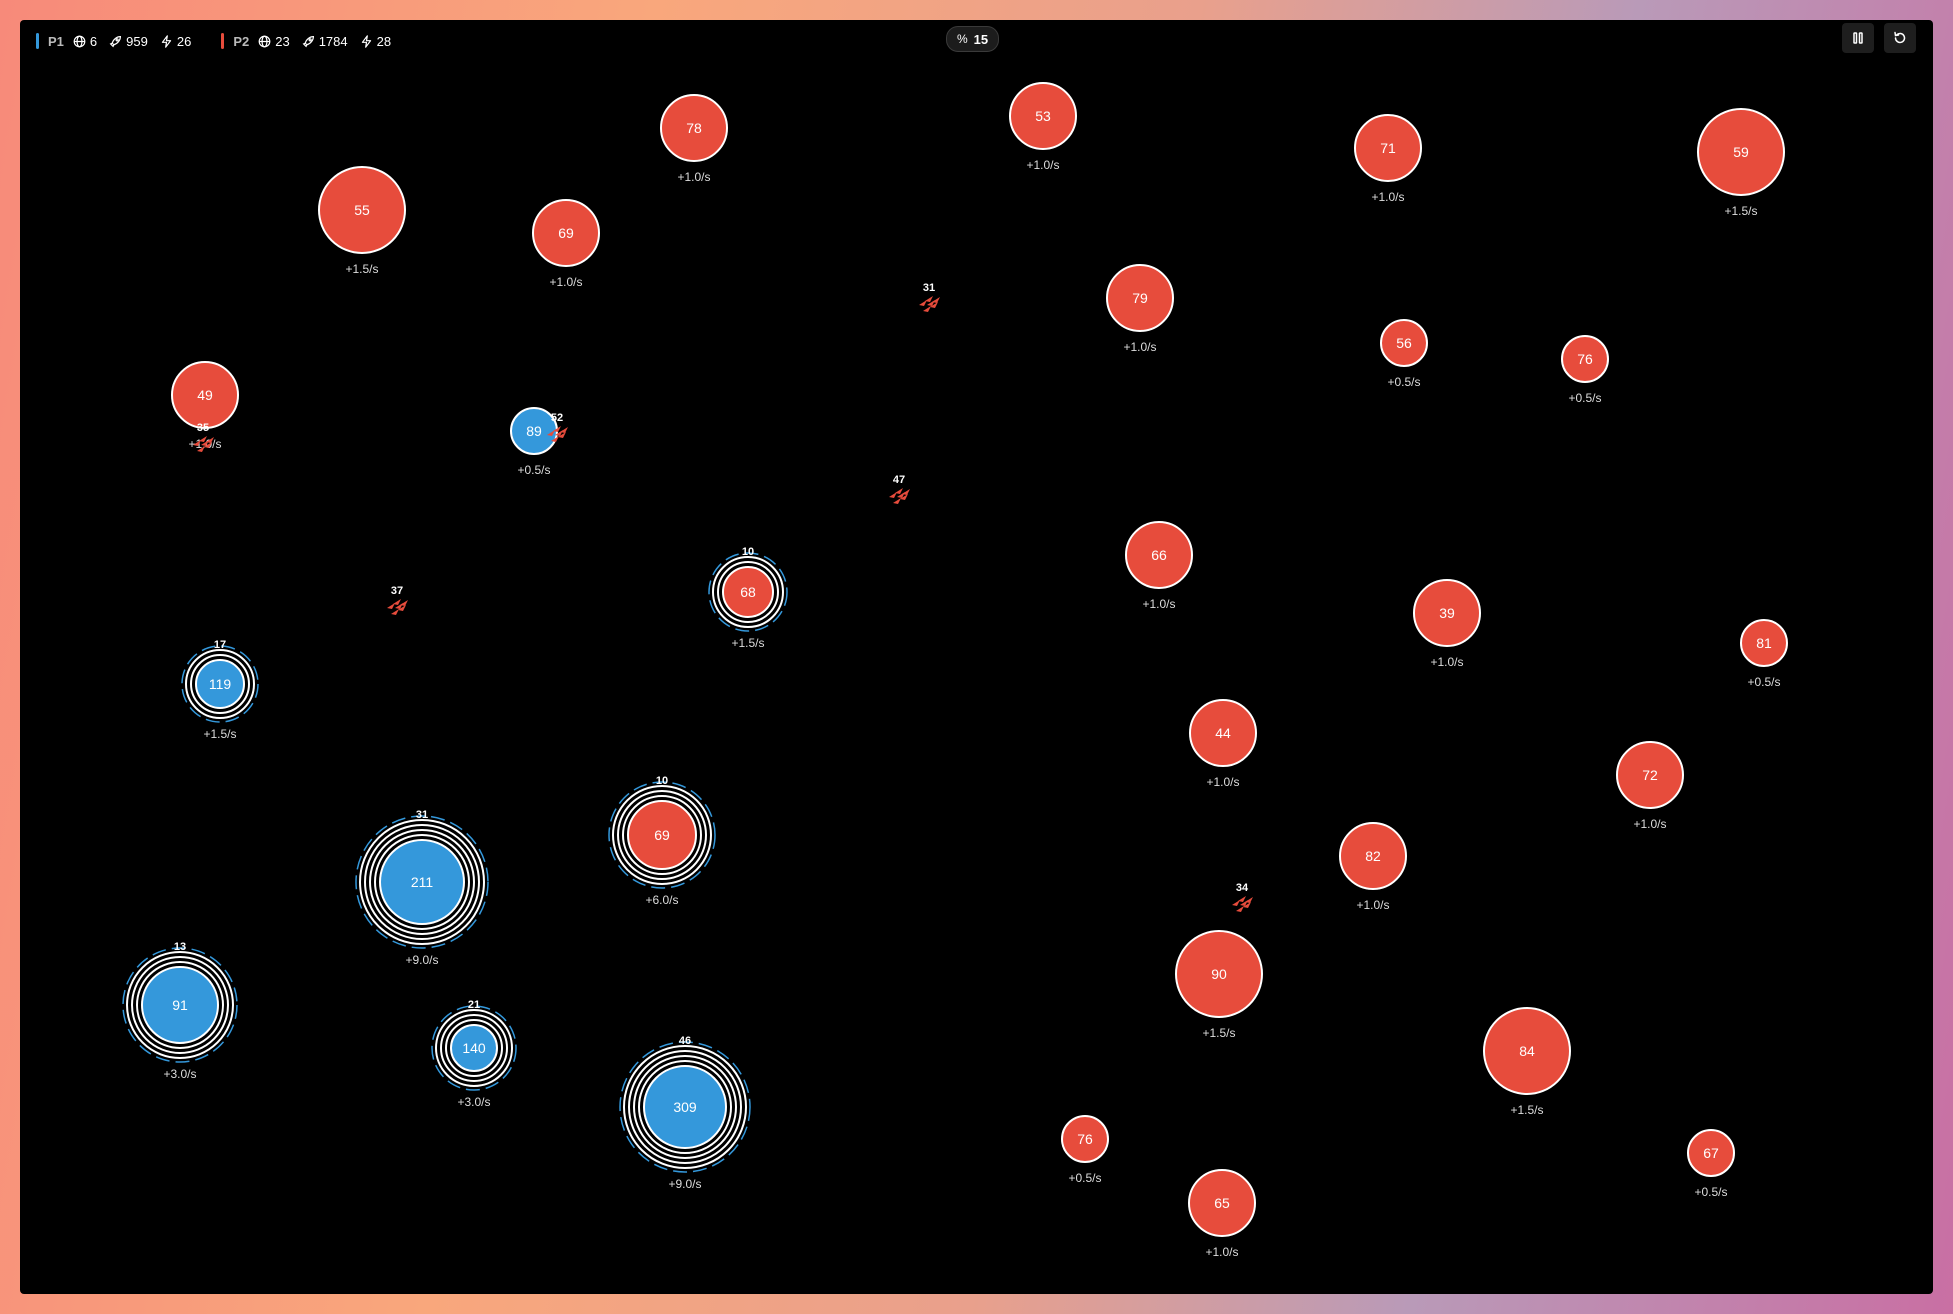  Describe the element at coordinates (1447, 624) in the screenshot. I see `planet: 39 +1.0/s` at that location.